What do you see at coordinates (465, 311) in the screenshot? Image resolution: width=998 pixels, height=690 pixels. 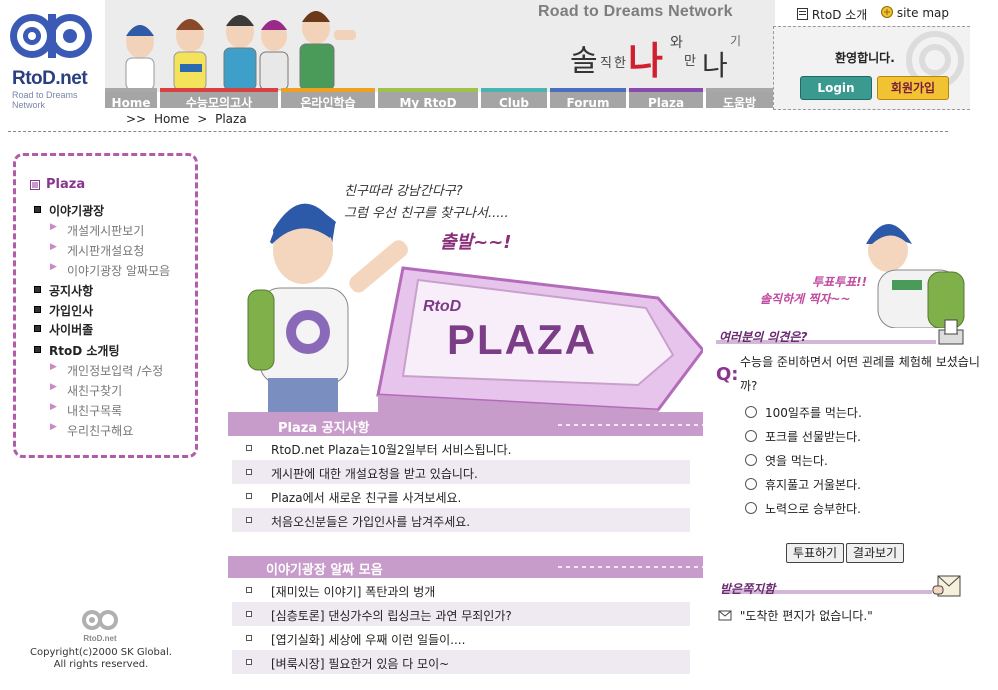 I see `plaza-hero-illustration` at bounding box center [465, 311].